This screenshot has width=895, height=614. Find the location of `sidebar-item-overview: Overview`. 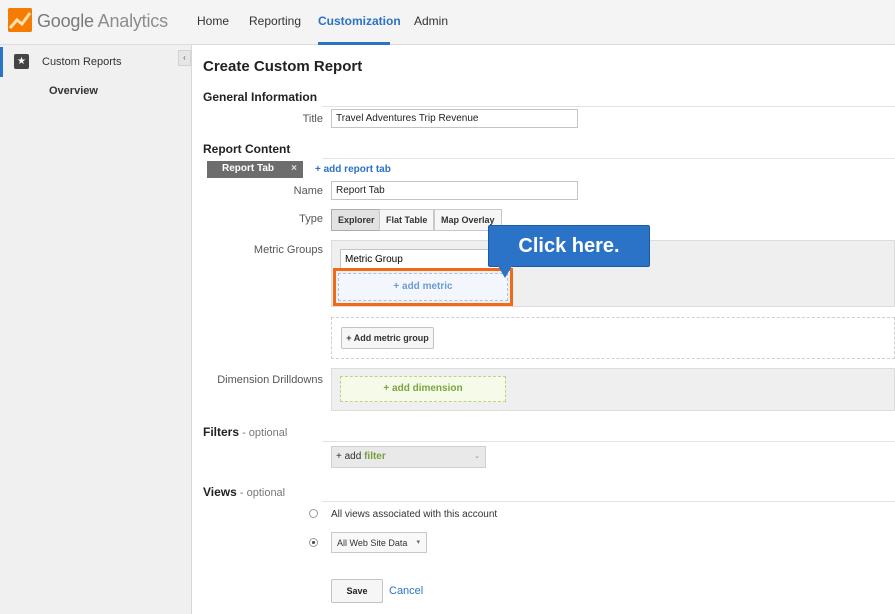

sidebar-item-overview: Overview is located at coordinates (73, 91).